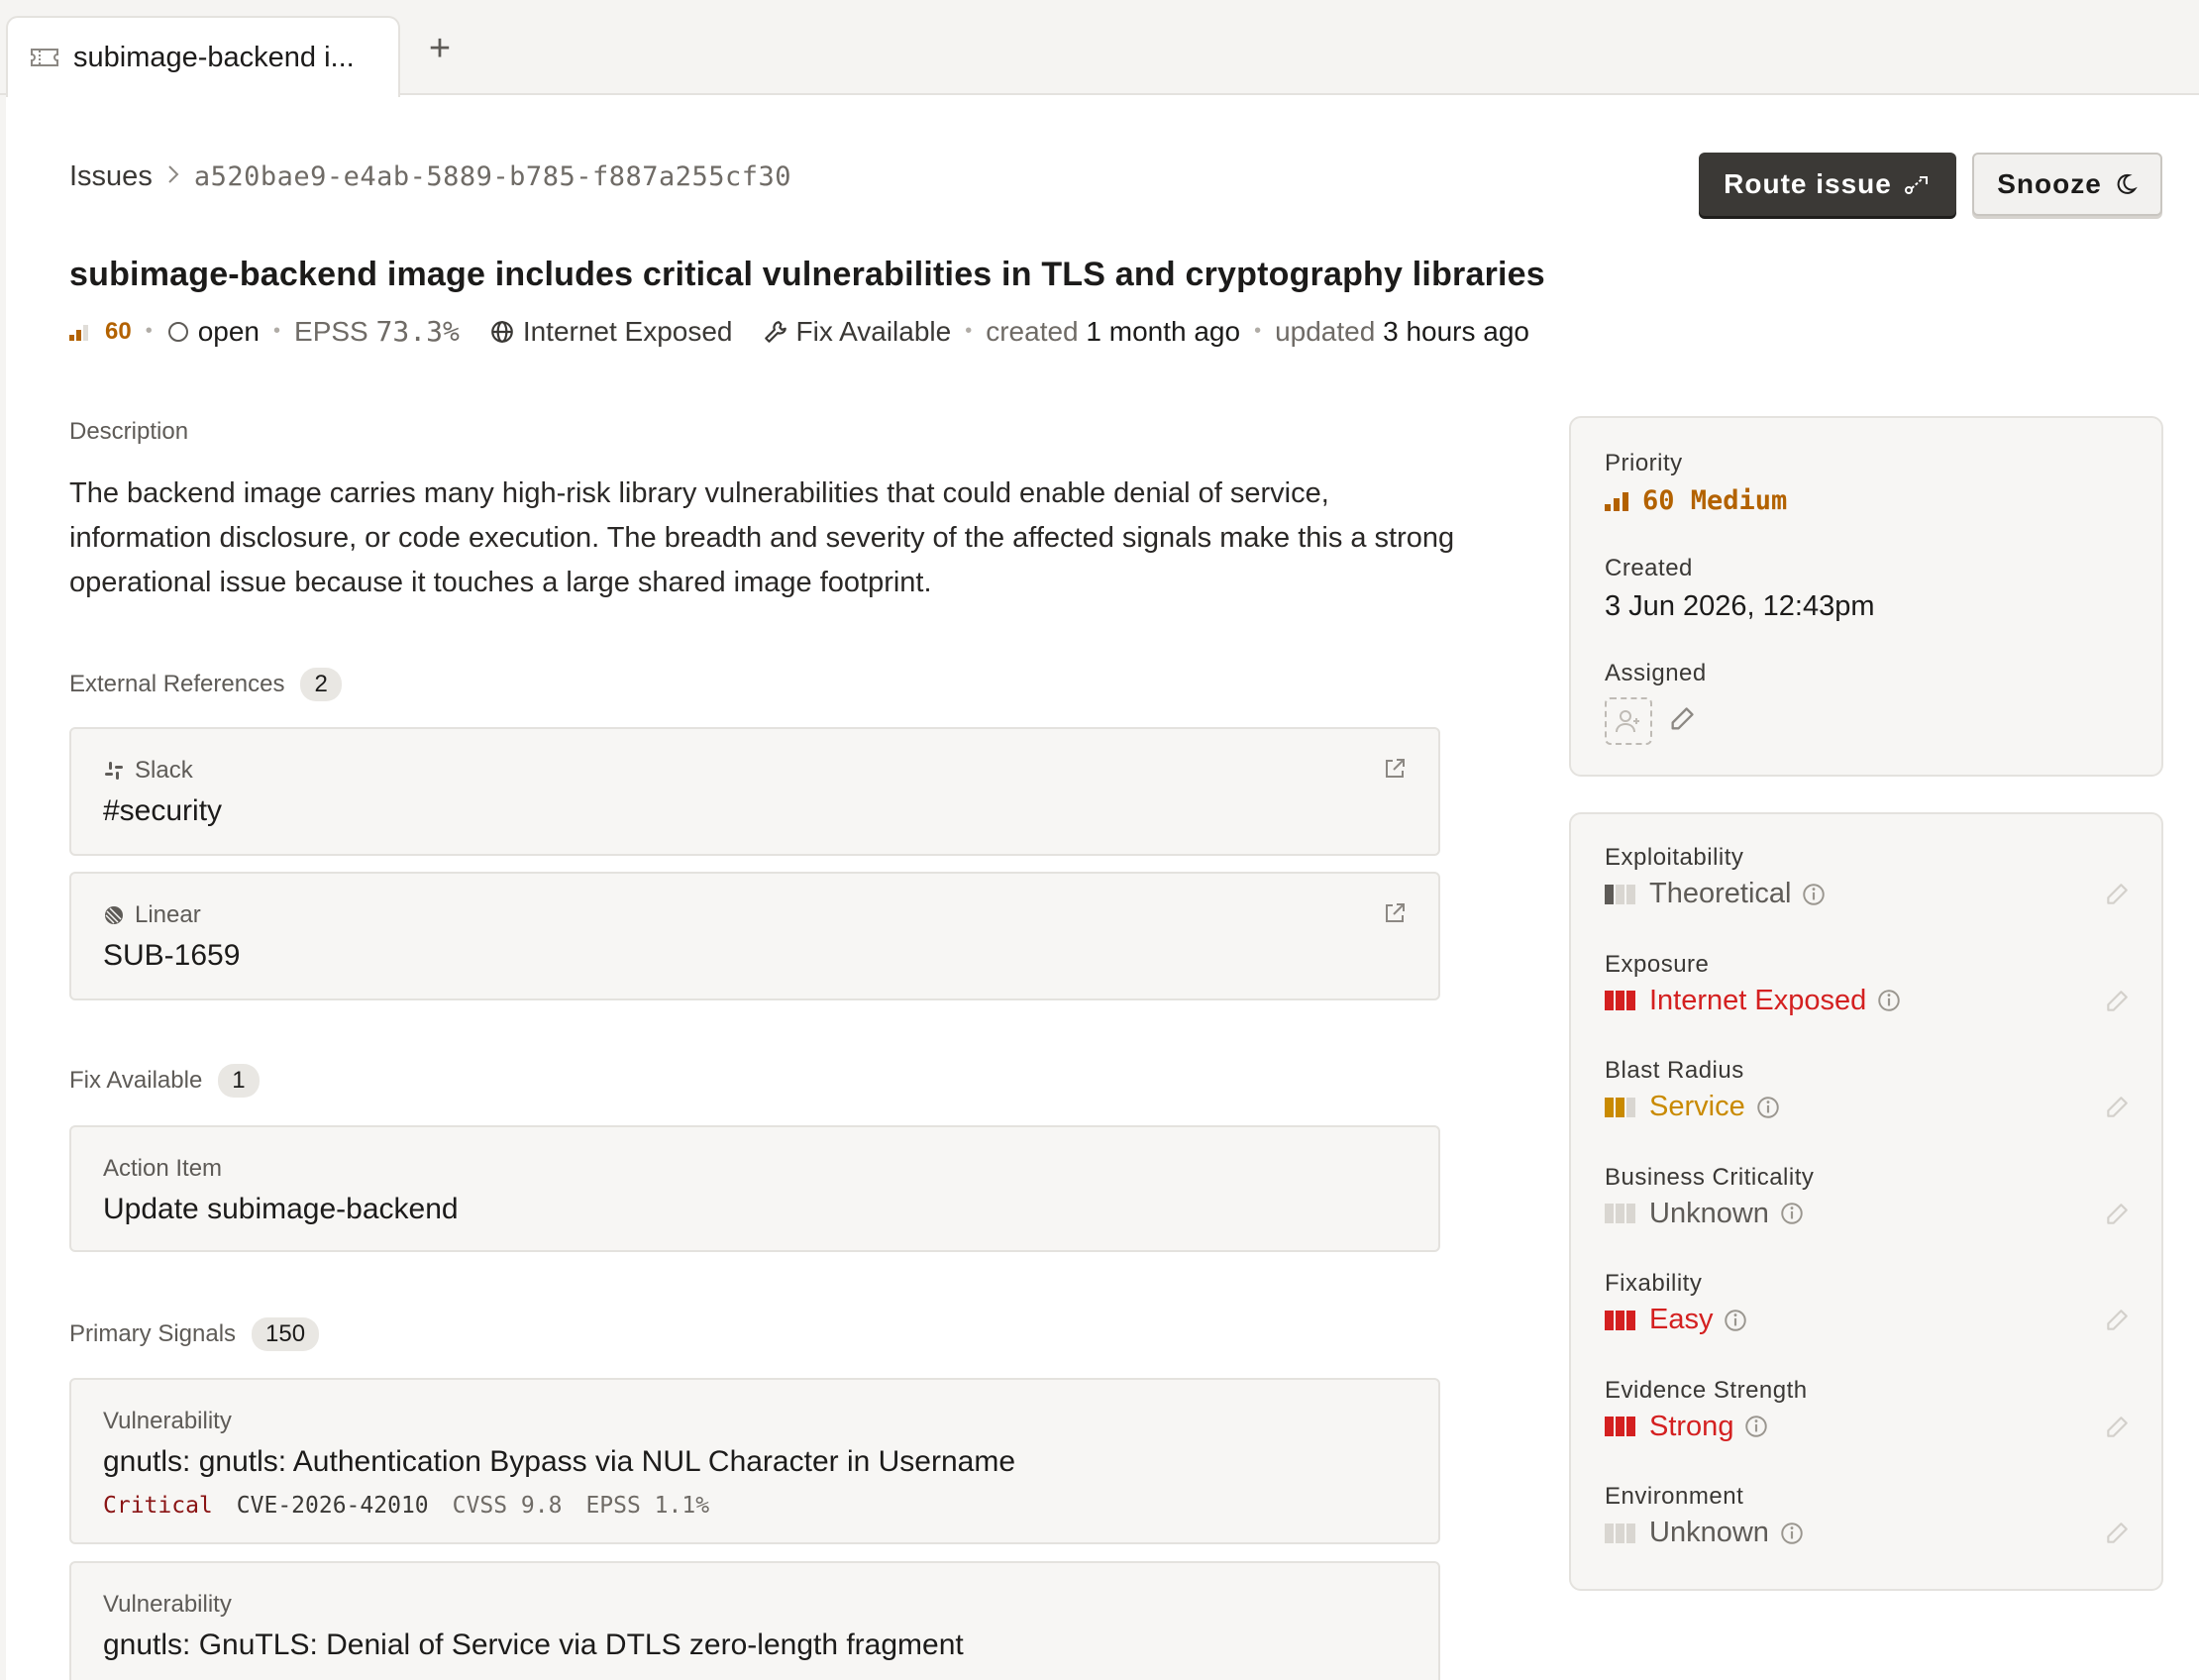 The width and height of the screenshot is (2199, 1680). What do you see at coordinates (1456, 331) in the screenshot?
I see `updated-value: 3 hours ago` at bounding box center [1456, 331].